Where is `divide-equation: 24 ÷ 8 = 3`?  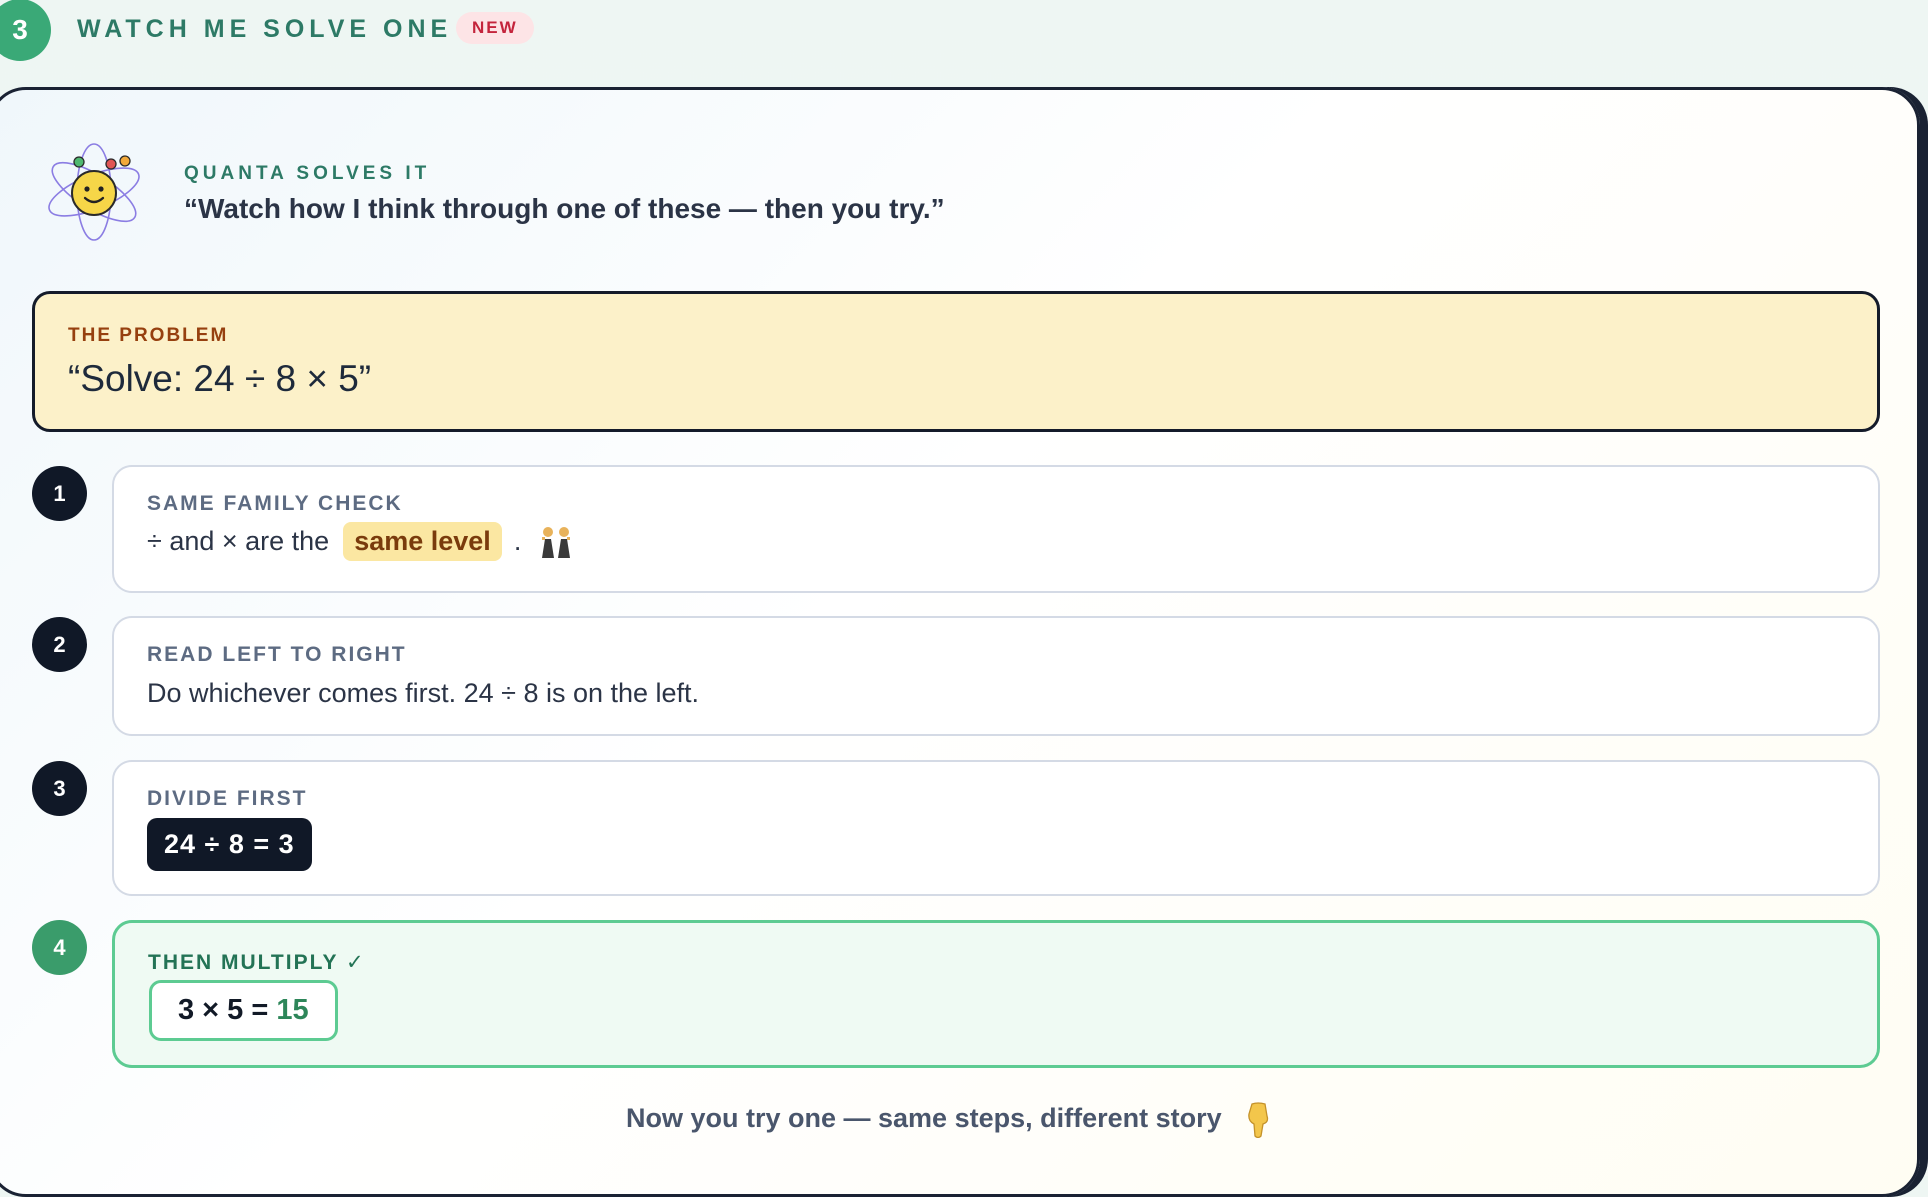 divide-equation: 24 ÷ 8 = 3 is located at coordinates (229, 844).